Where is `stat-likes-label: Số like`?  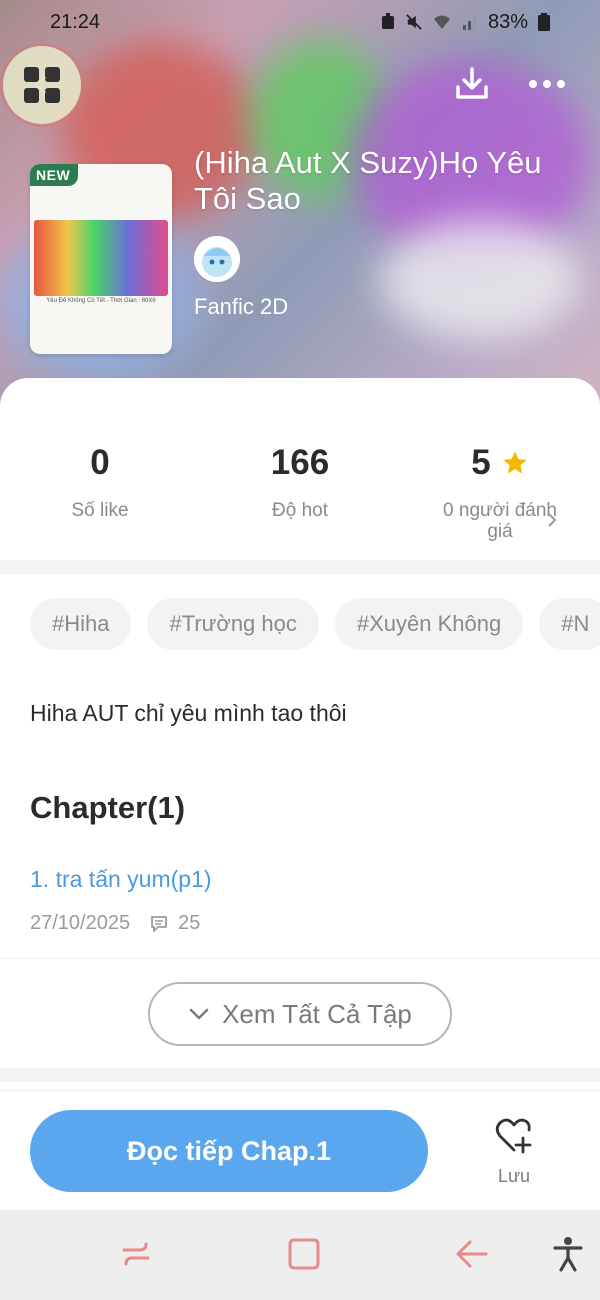 stat-likes-label: Số like is located at coordinates (100, 510).